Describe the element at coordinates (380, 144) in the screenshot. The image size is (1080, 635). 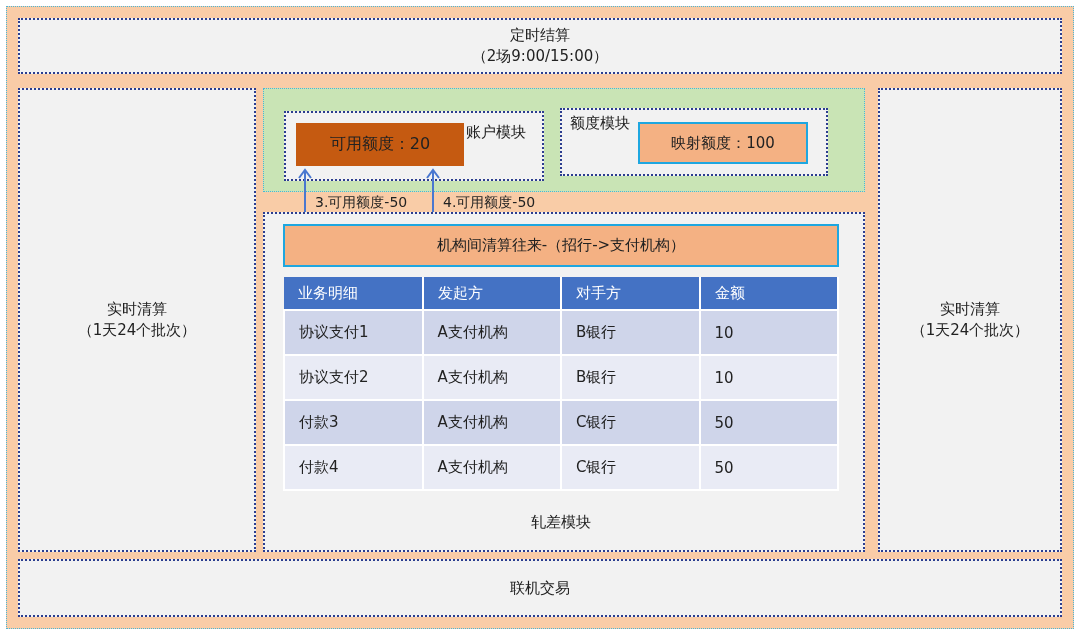
I see `balance-box: 可用额度：20` at that location.